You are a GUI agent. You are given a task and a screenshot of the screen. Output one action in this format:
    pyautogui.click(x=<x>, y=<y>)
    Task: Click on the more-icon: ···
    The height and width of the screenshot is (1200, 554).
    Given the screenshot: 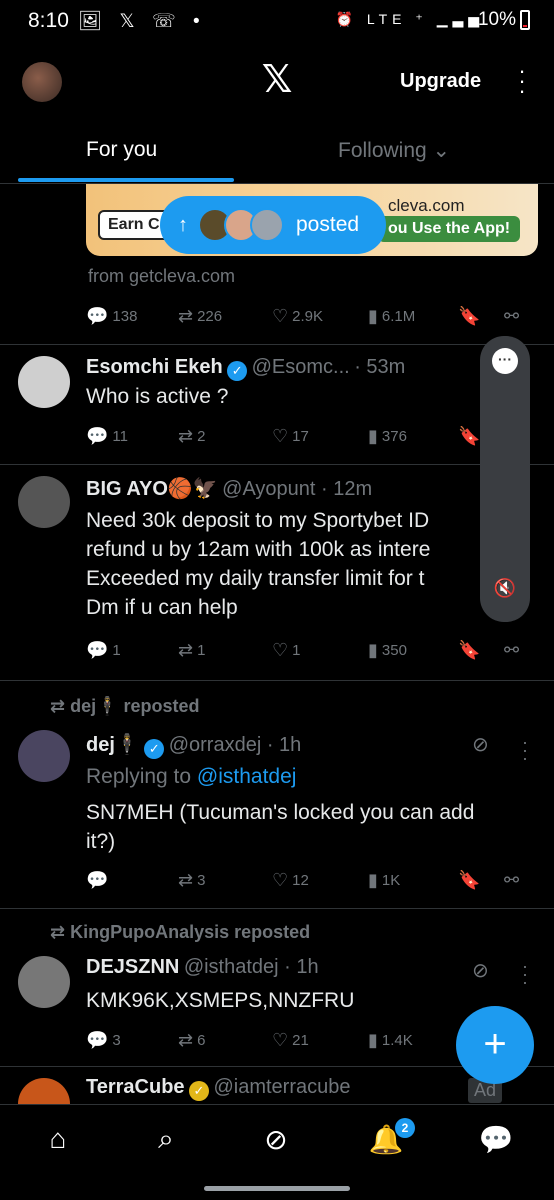 What is the action you would take?
    pyautogui.click(x=505, y=361)
    